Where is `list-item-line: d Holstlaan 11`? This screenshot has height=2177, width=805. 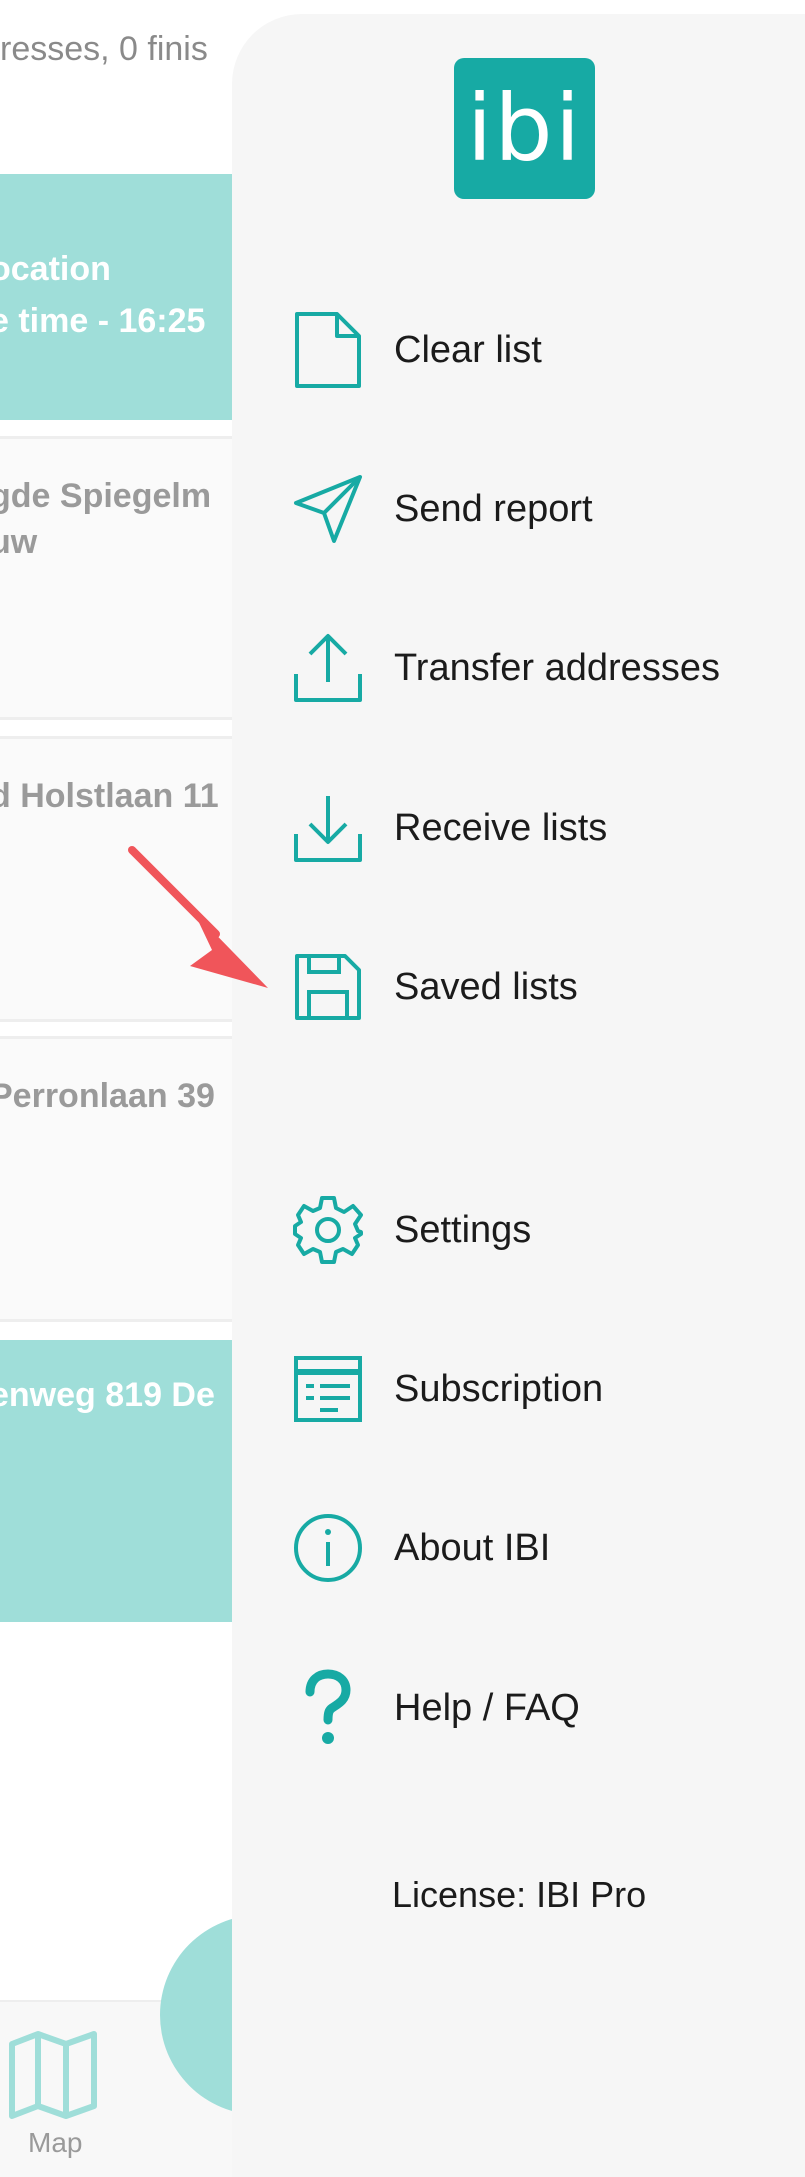 list-item-line: d Holstlaan 11 is located at coordinates (109, 796).